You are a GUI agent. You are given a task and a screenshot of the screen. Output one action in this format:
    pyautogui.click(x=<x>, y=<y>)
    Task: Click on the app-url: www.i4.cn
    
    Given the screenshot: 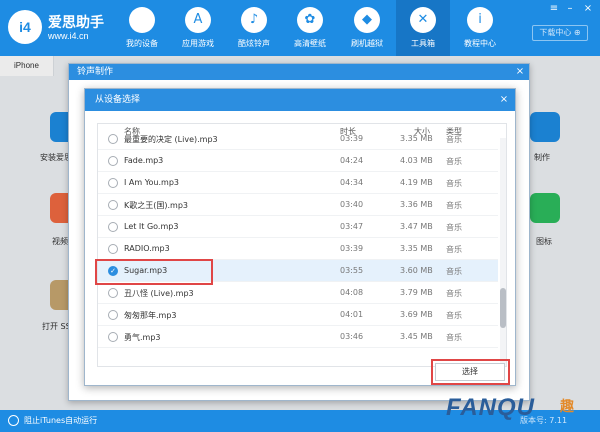 What is the action you would take?
    pyautogui.click(x=68, y=36)
    